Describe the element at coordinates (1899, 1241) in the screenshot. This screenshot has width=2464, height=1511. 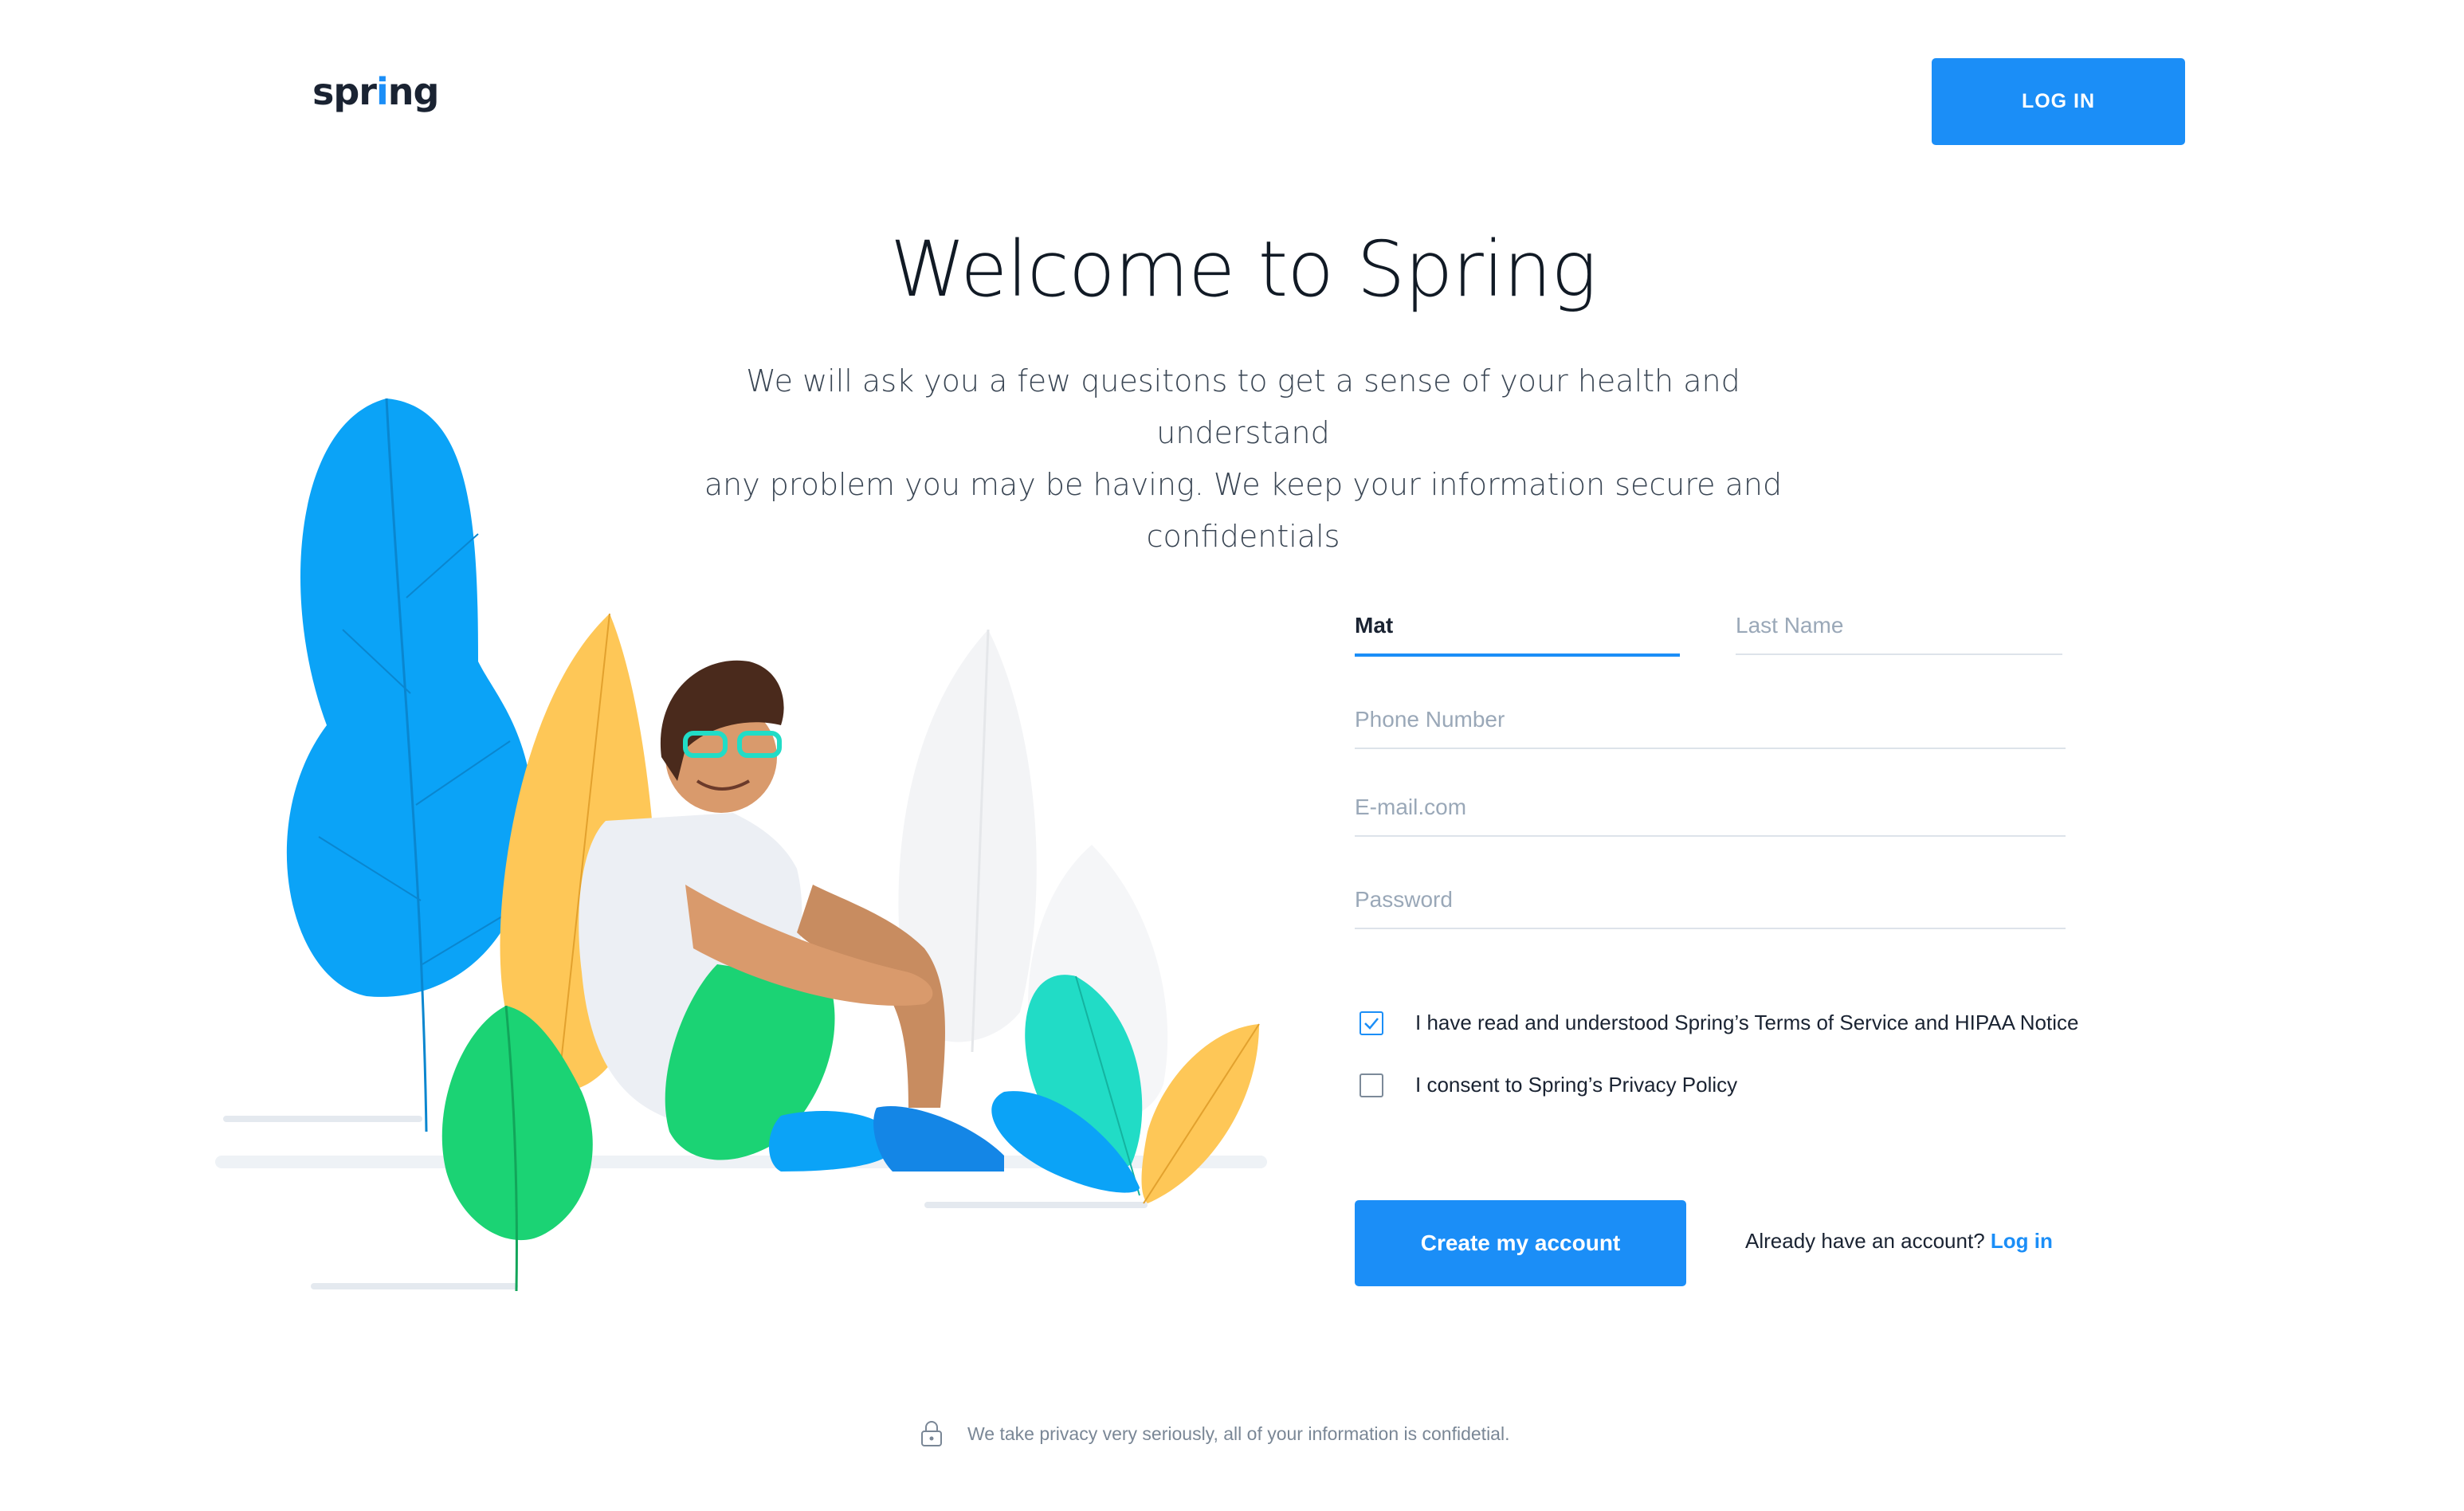
I see `already-have-account: Already have an account? Log in` at that location.